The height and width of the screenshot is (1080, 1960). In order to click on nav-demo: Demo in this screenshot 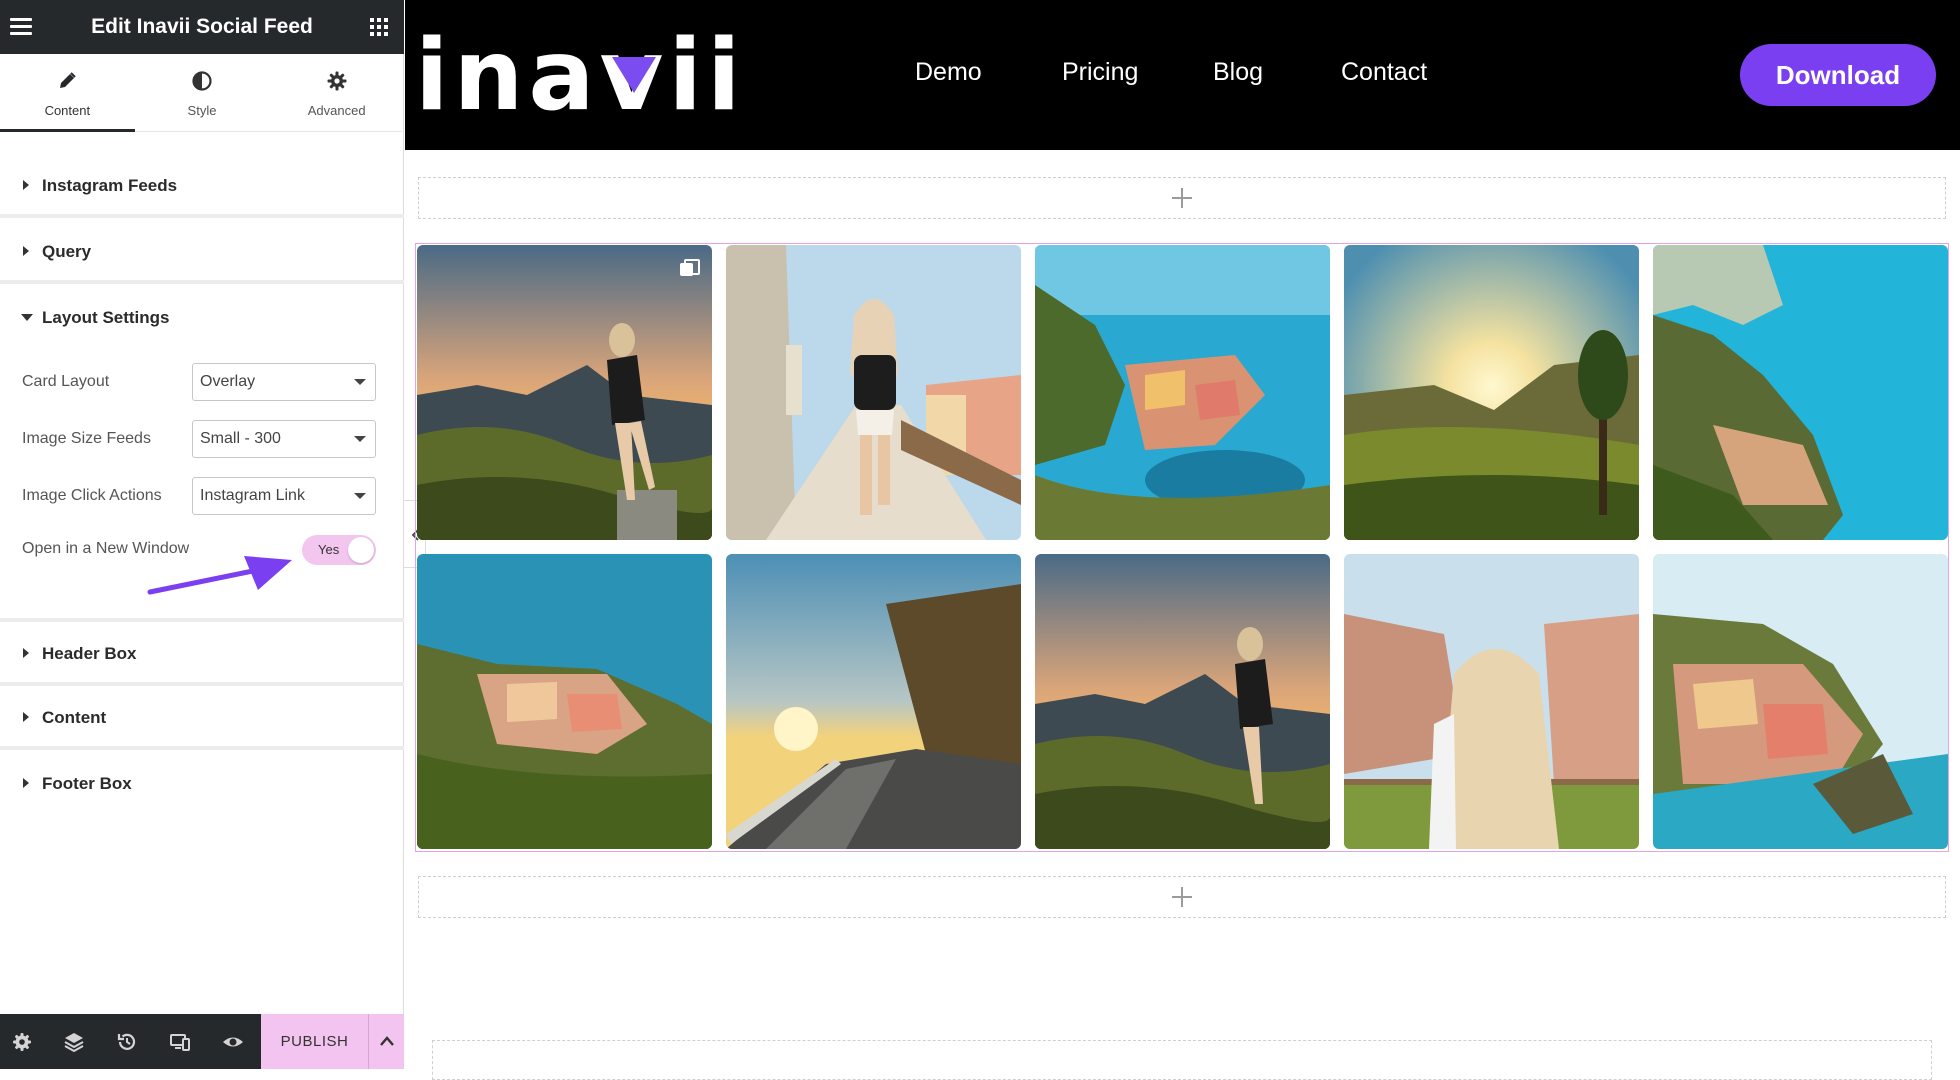, I will do `click(948, 72)`.